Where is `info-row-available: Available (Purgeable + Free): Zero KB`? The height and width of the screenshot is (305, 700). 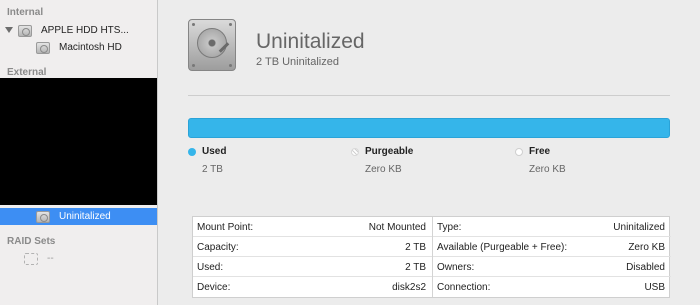 info-row-available: Available (Purgeable + Free): Zero KB is located at coordinates (552, 247).